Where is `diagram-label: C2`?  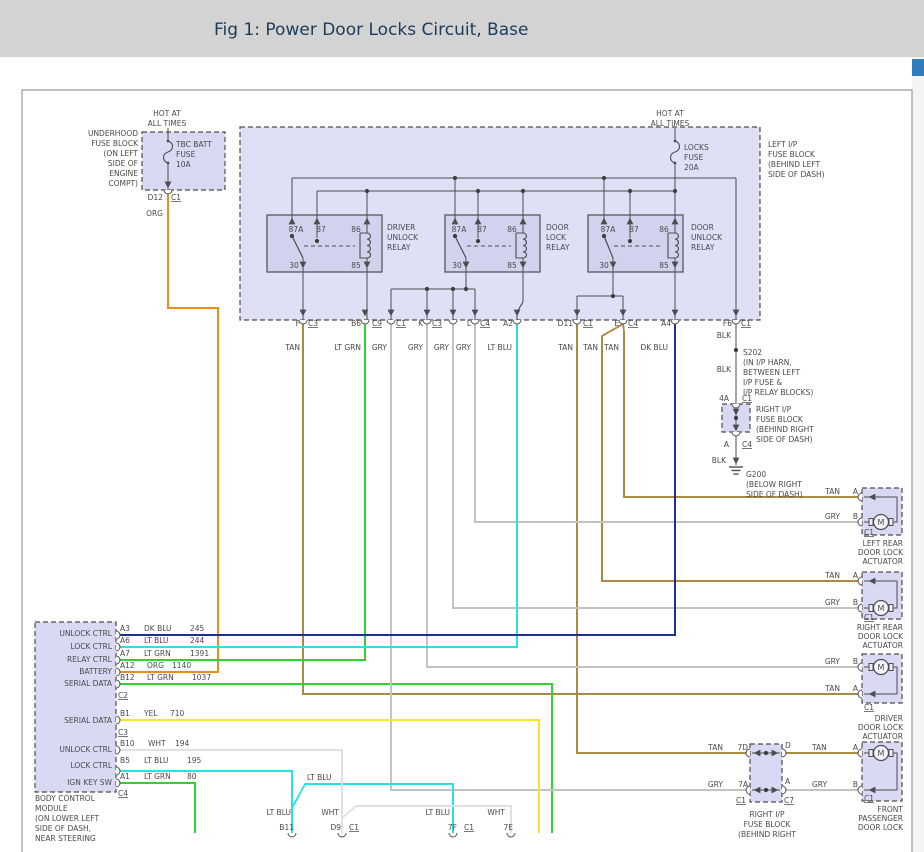 diagram-label: C2 is located at coordinates (123, 695).